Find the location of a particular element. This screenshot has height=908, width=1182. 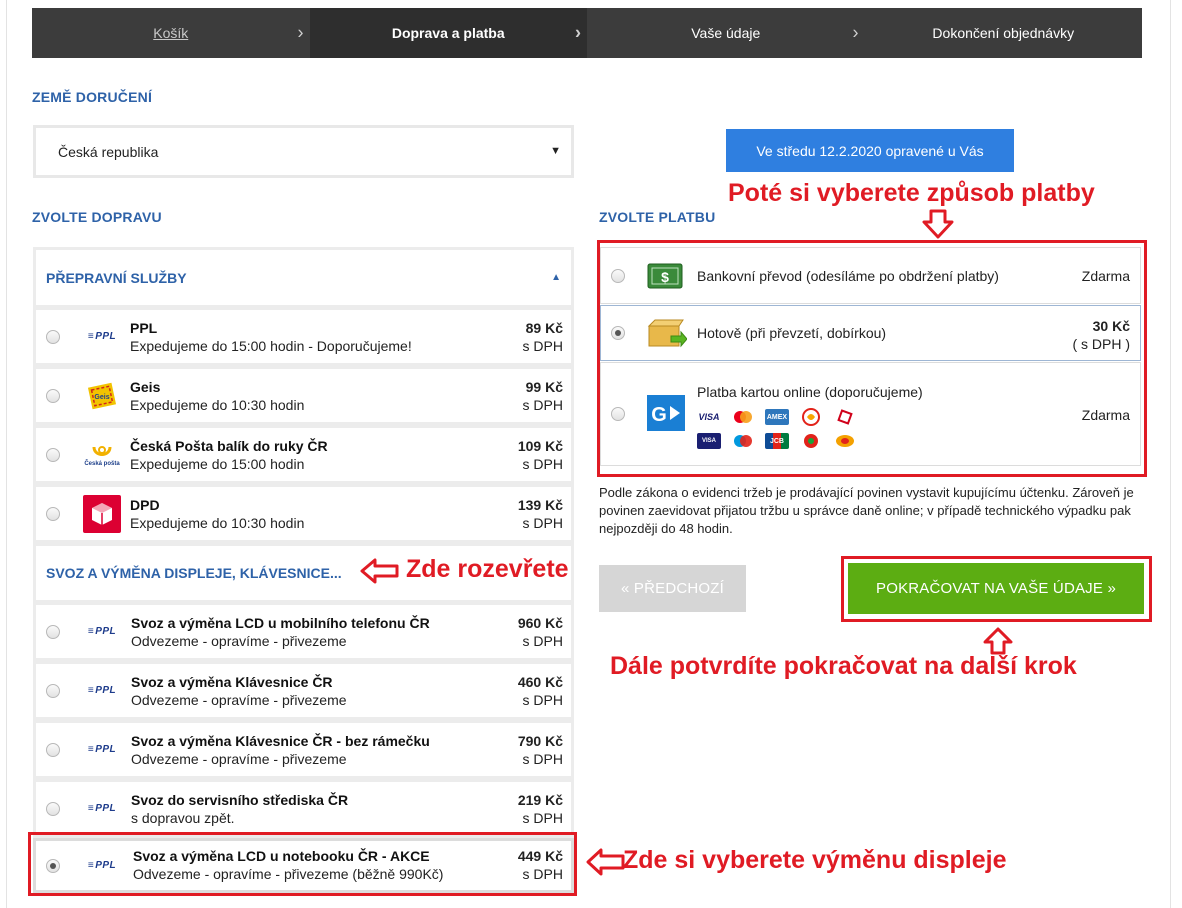

option-desc: s dopravou zpět. is located at coordinates (183, 818).